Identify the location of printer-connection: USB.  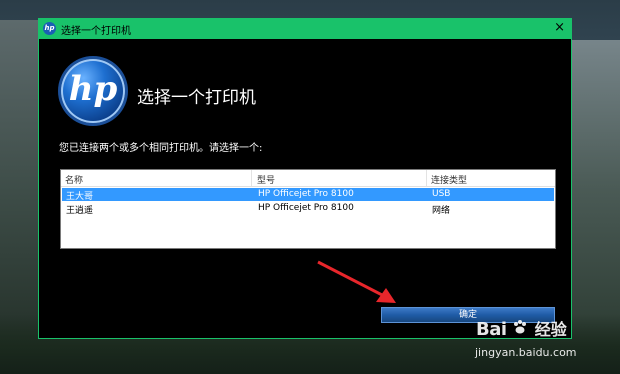
(441, 194).